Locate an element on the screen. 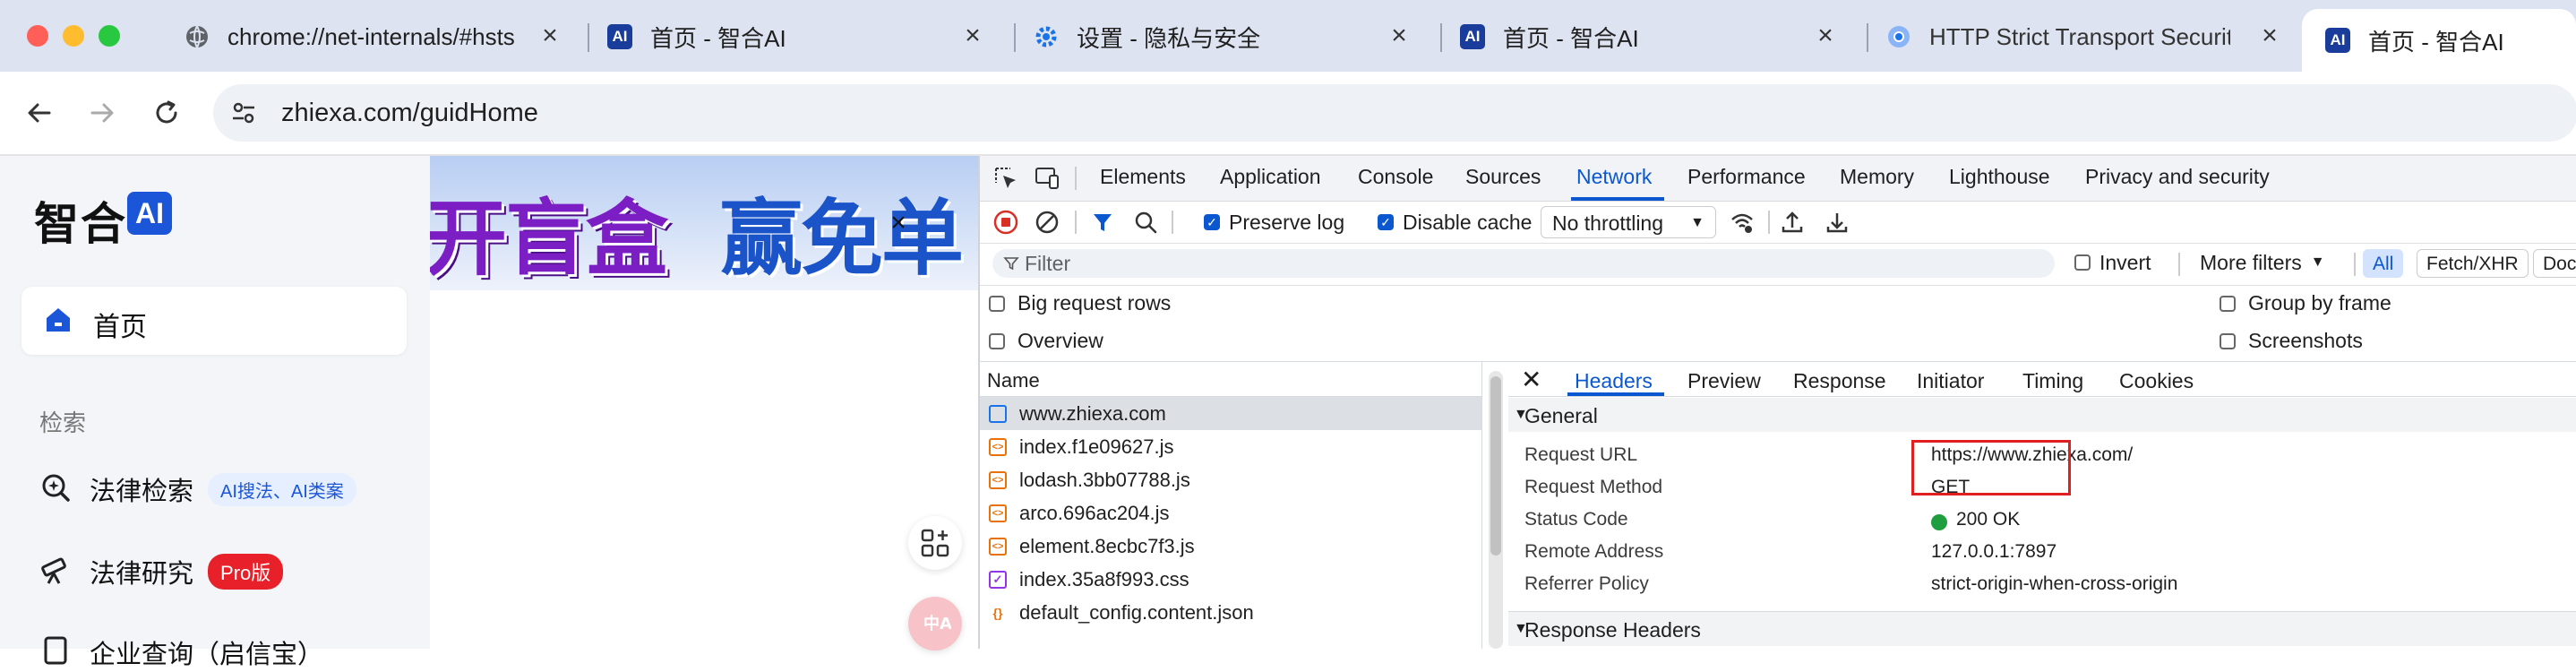  nav-item-company-query: 企业查询（启信宝） is located at coordinates (181, 652).